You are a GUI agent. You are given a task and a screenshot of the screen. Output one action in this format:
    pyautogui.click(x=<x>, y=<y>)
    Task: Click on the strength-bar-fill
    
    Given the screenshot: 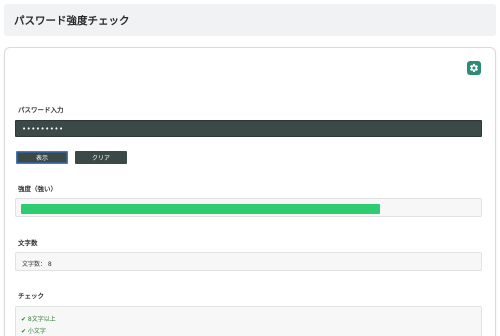 What is the action you would take?
    pyautogui.click(x=200, y=209)
    